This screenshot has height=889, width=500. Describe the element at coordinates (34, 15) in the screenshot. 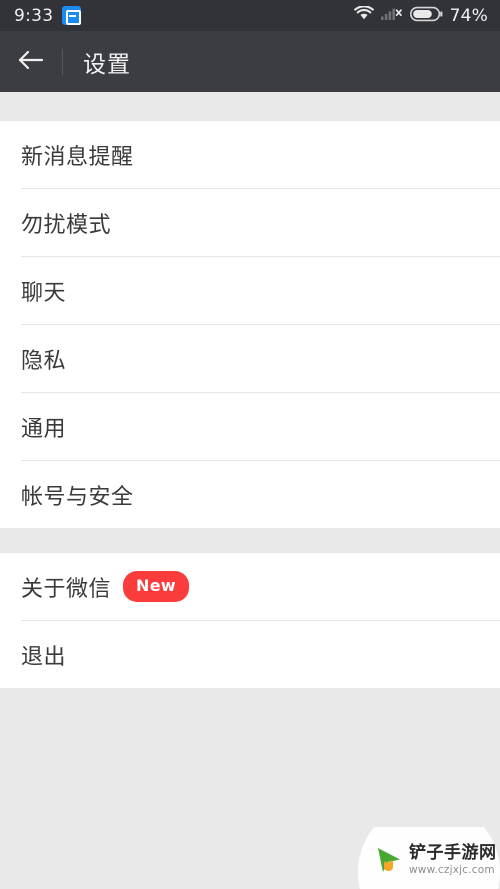

I see `status-bar-clock: 9:33` at that location.